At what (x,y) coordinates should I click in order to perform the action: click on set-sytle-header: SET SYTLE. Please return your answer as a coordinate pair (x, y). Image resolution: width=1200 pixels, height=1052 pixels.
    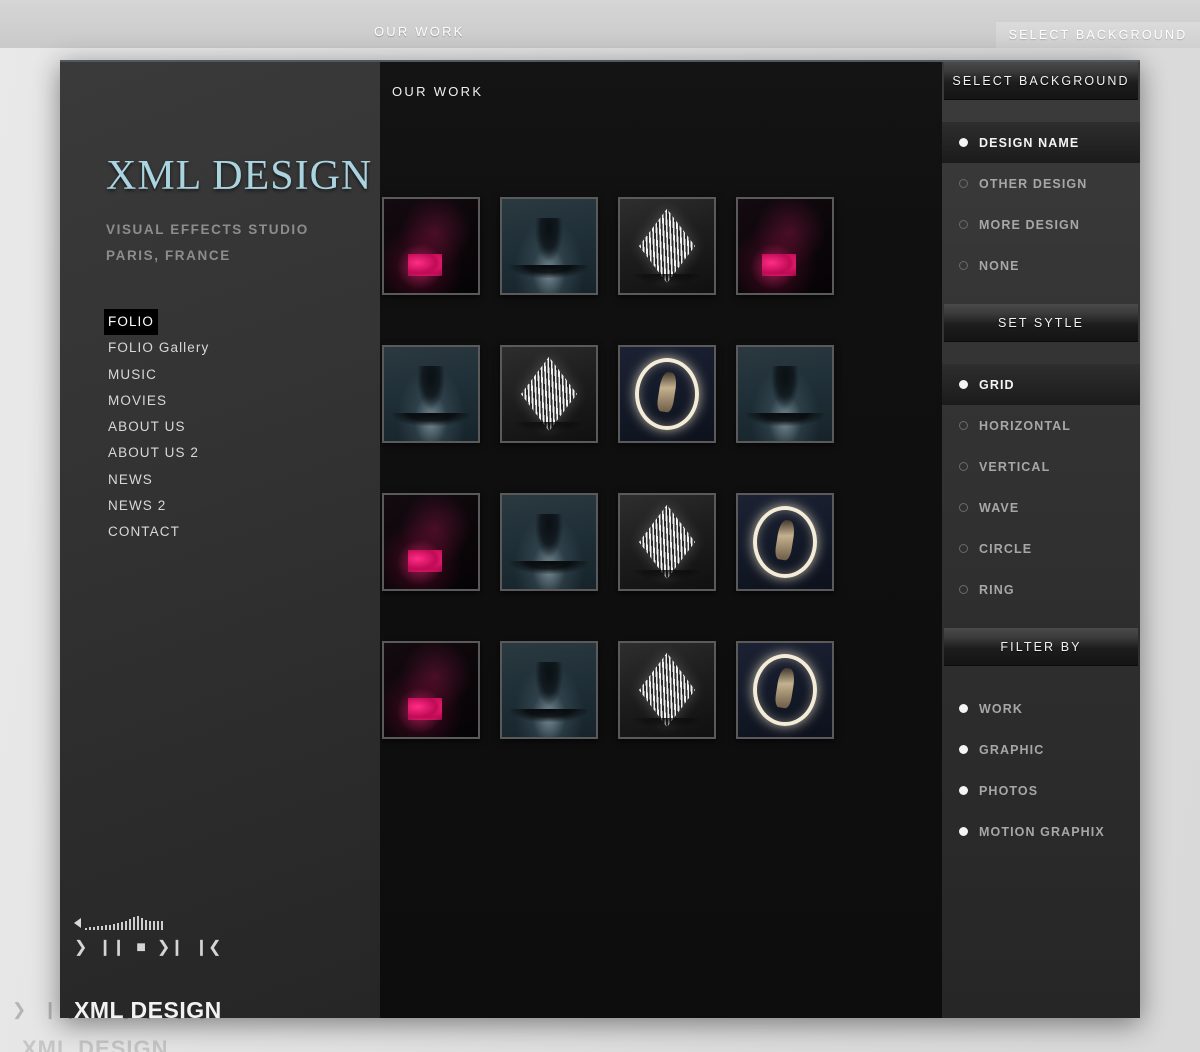
    Looking at the image, I should click on (1041, 323).